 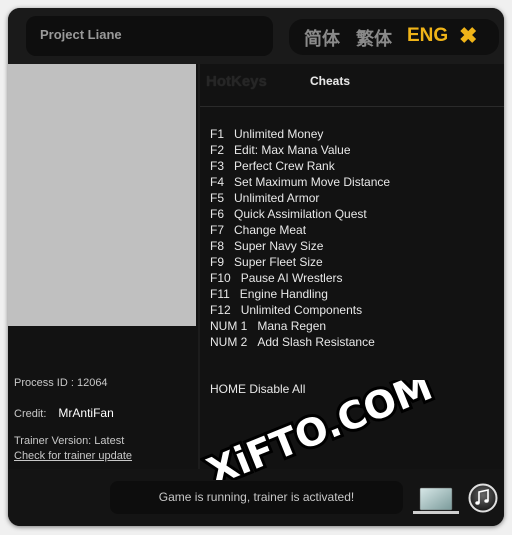 I want to click on cheat-hotkey: F12, so click(x=220, y=310).